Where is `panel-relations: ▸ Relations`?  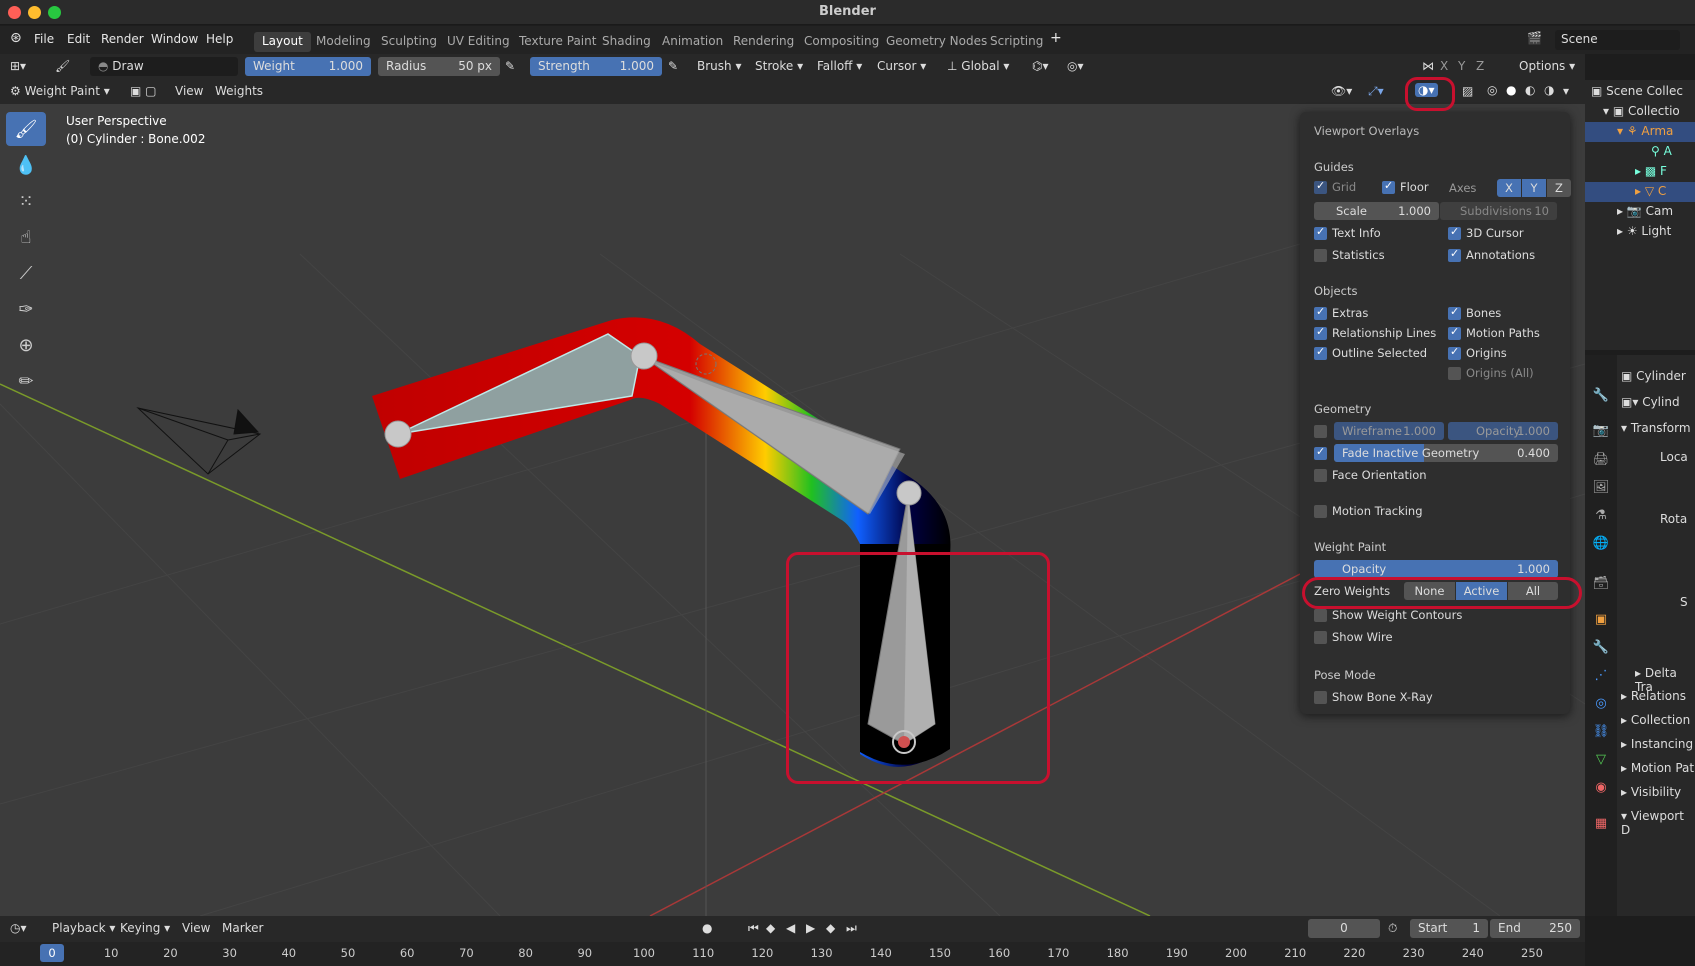
panel-relations: ▸ Relations is located at coordinates (1653, 696).